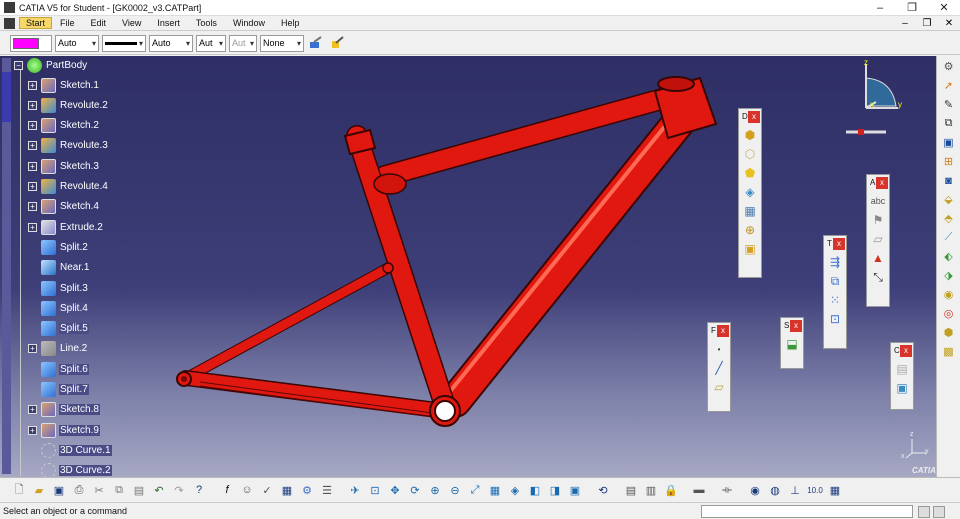 This screenshot has width=960, height=519. Describe the element at coordinates (6, 97) in the screenshot. I see `tree-scrollbar-thumb` at that location.